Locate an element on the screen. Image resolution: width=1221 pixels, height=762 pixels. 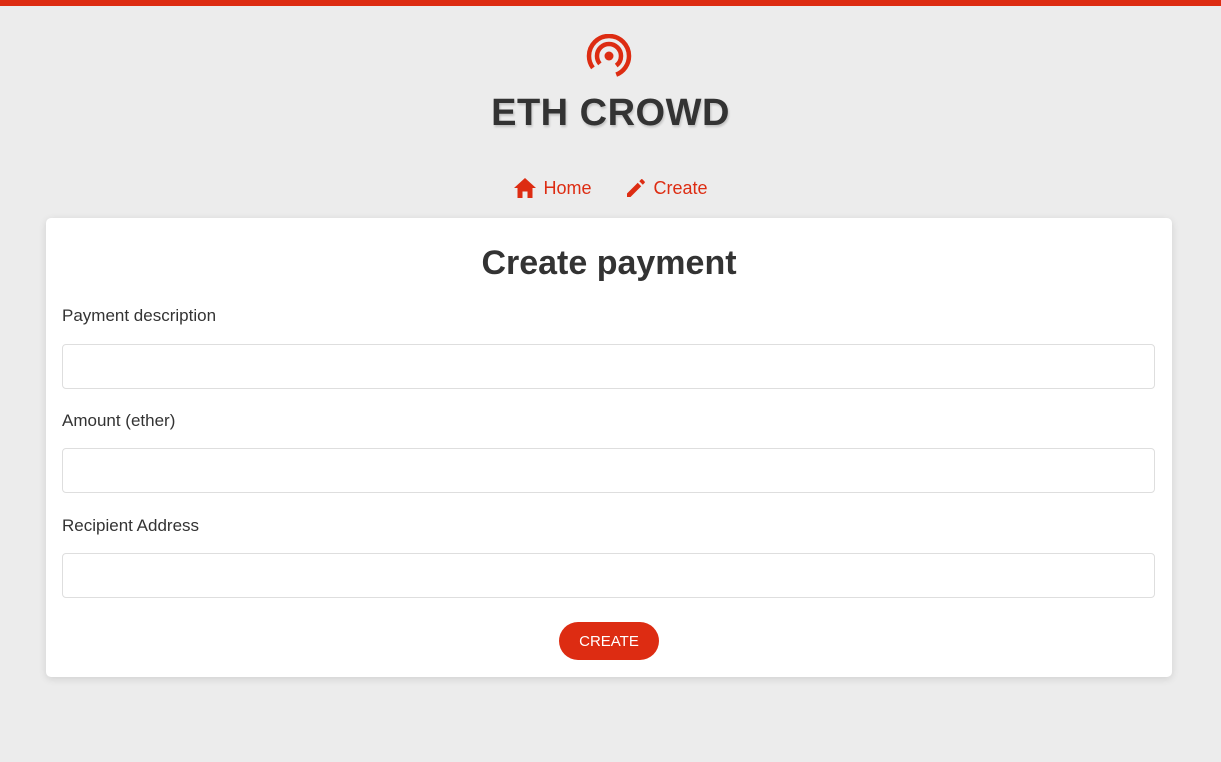
nav-item-label: Home is located at coordinates (567, 187).